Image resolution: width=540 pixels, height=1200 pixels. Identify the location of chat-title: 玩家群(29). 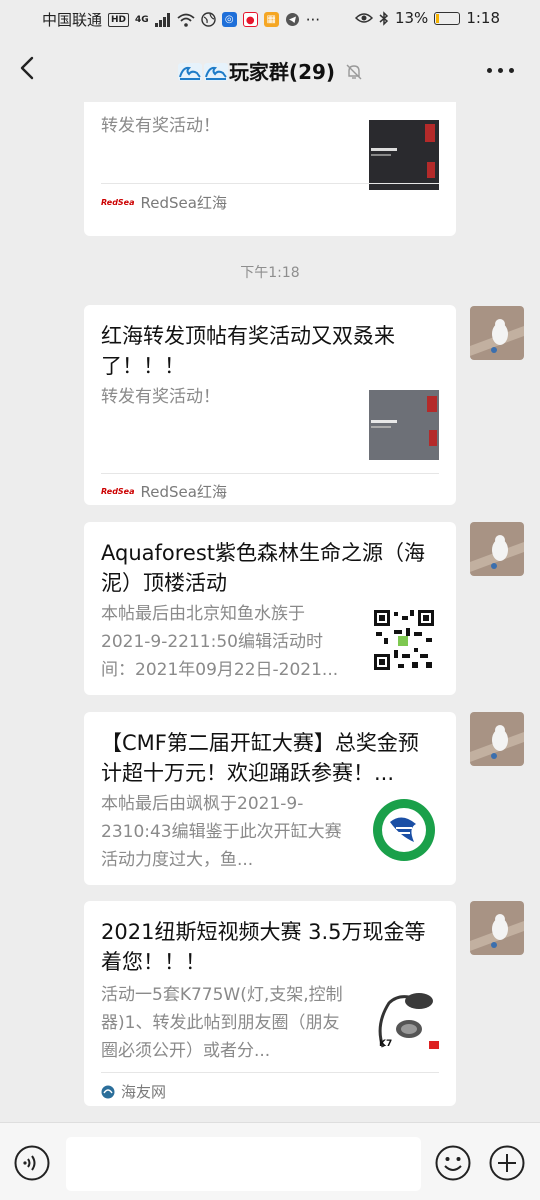
(282, 72).